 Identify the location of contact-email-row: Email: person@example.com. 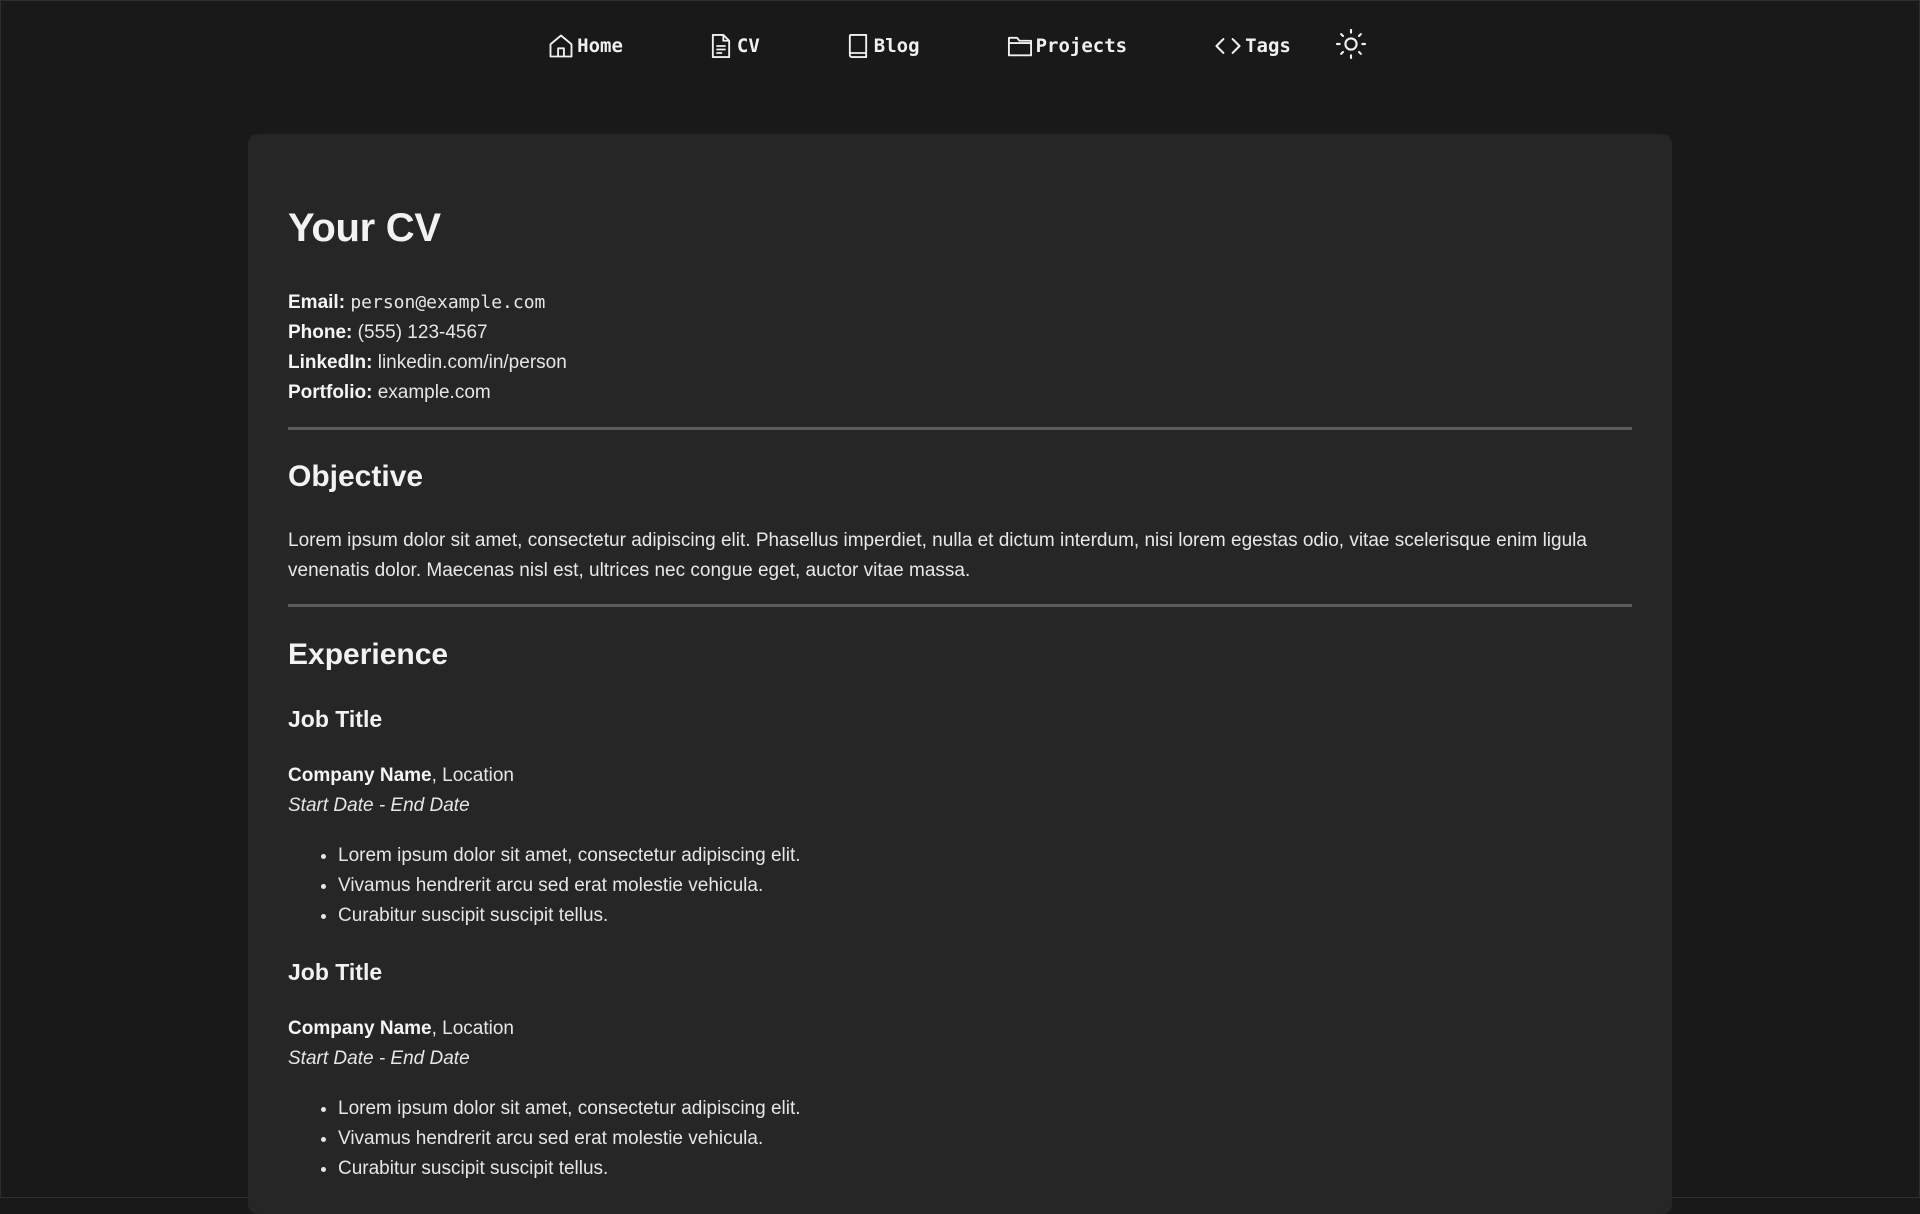
(427, 303).